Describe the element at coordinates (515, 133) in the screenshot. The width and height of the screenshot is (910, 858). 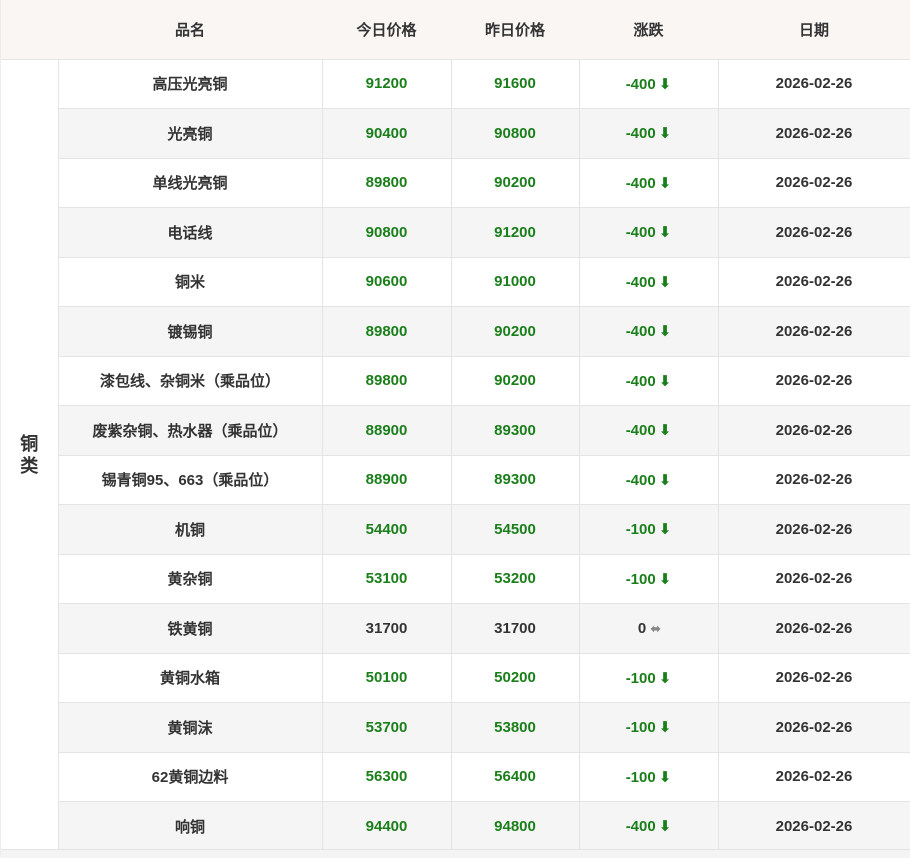
I see `yesterday-price-cell: 90800` at that location.